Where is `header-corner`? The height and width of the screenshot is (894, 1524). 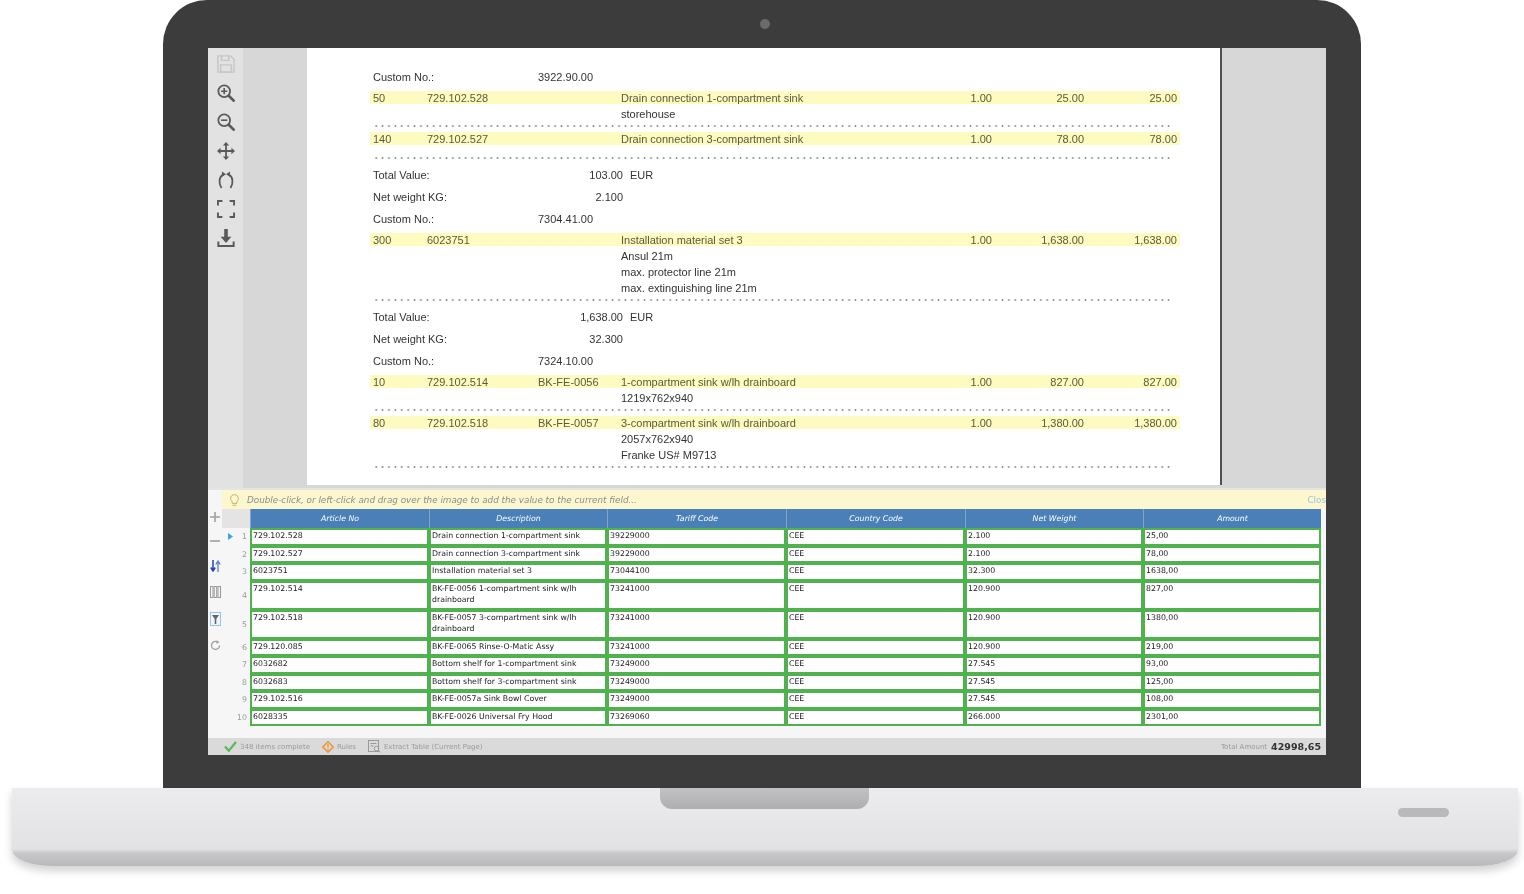 header-corner is located at coordinates (236, 518).